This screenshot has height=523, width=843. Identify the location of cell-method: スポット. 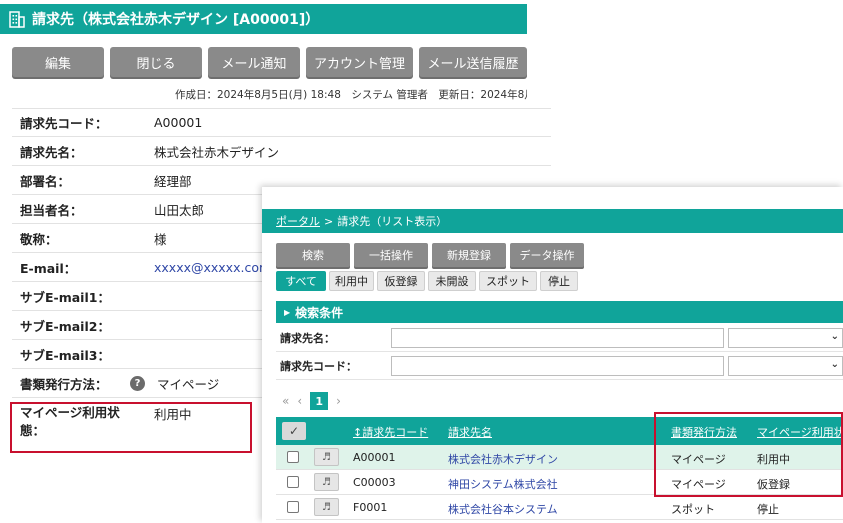
(693, 509).